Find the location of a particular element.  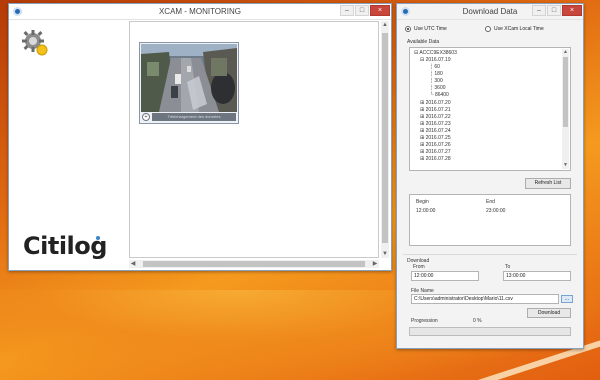

monitoring-vertical-scrollbar: ▲ ▼ is located at coordinates (385, 139).